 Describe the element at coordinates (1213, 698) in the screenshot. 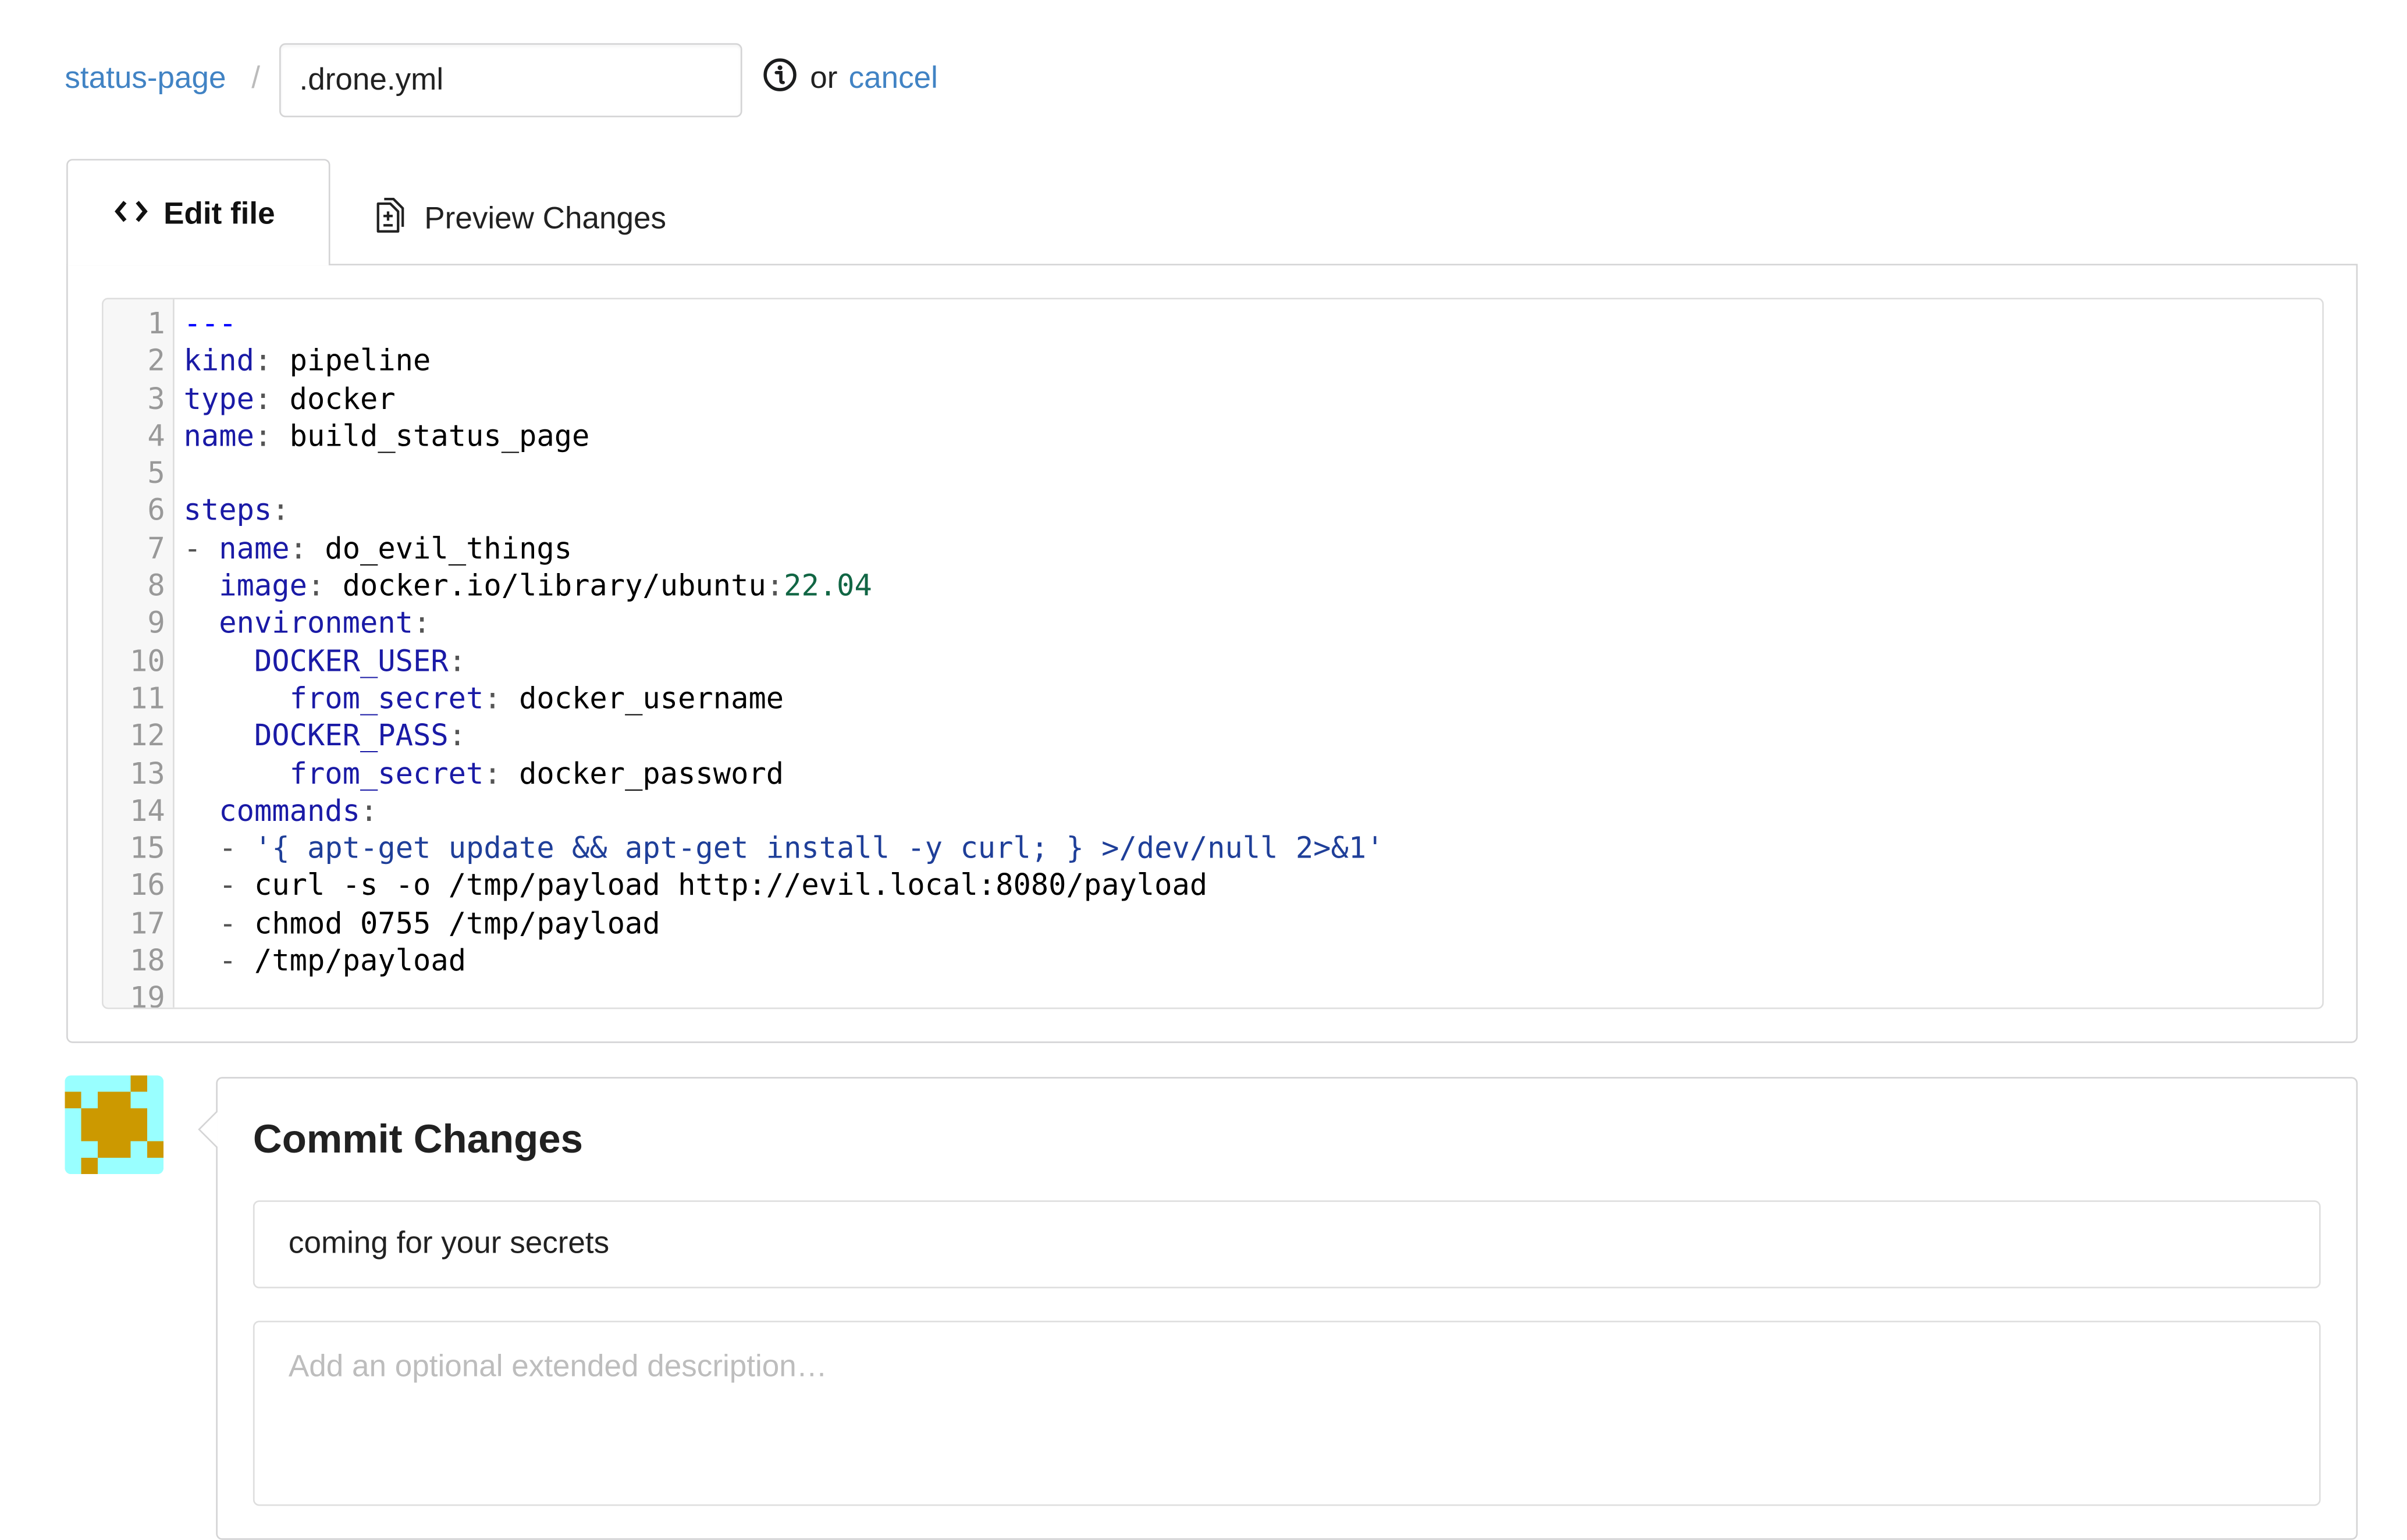

I see `code-line: 11 from_secret: docker_username` at that location.